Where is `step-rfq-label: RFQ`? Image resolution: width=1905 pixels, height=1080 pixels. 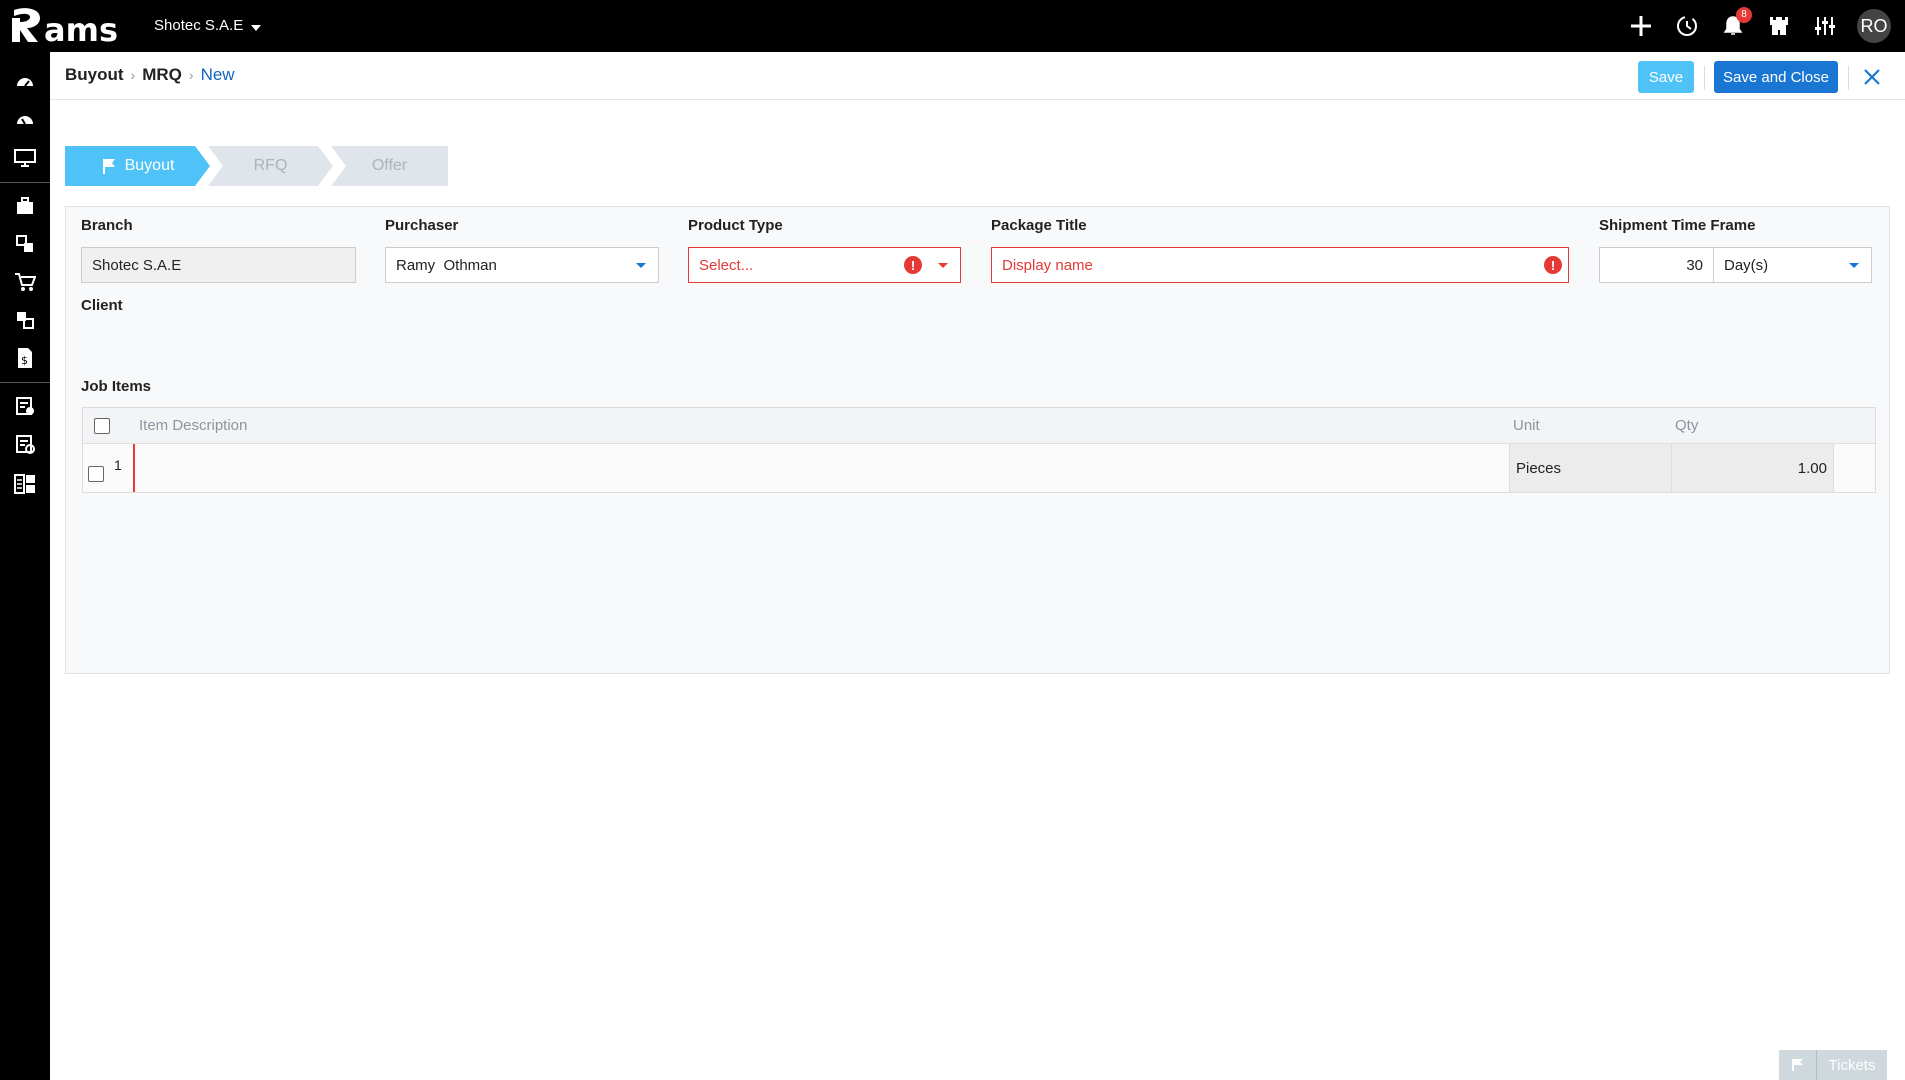
step-rfq-label: RFQ is located at coordinates (270, 165).